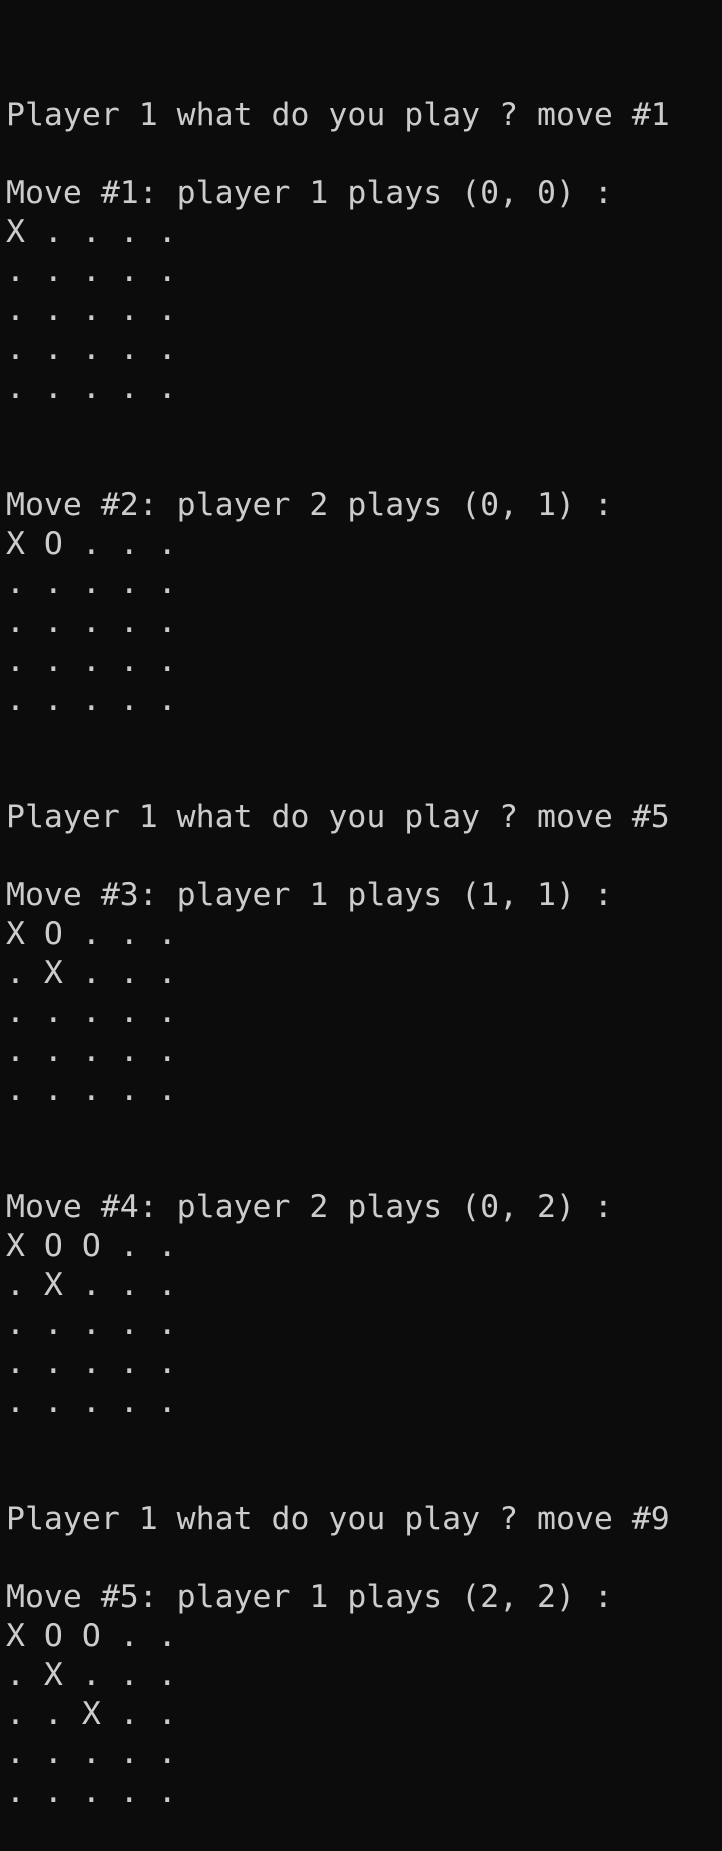 This screenshot has width=722, height=1851. Describe the element at coordinates (91, 1714) in the screenshot. I see `board-row-line: . . X . .` at that location.